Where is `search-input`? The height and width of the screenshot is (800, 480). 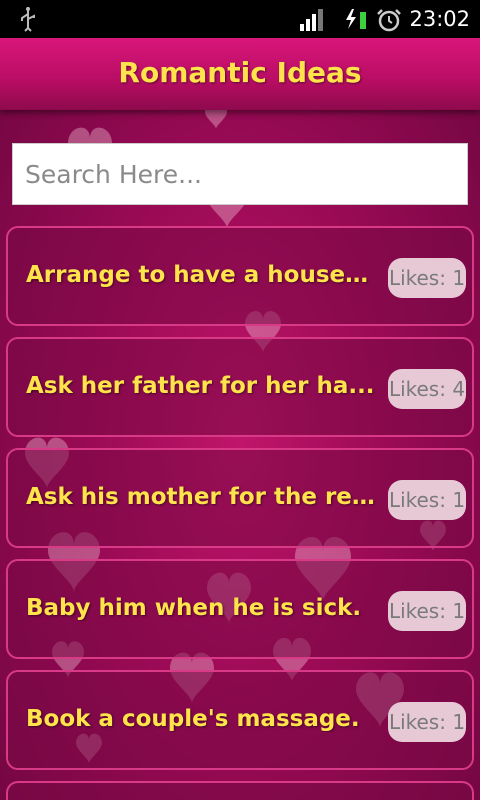
search-input is located at coordinates (240, 174).